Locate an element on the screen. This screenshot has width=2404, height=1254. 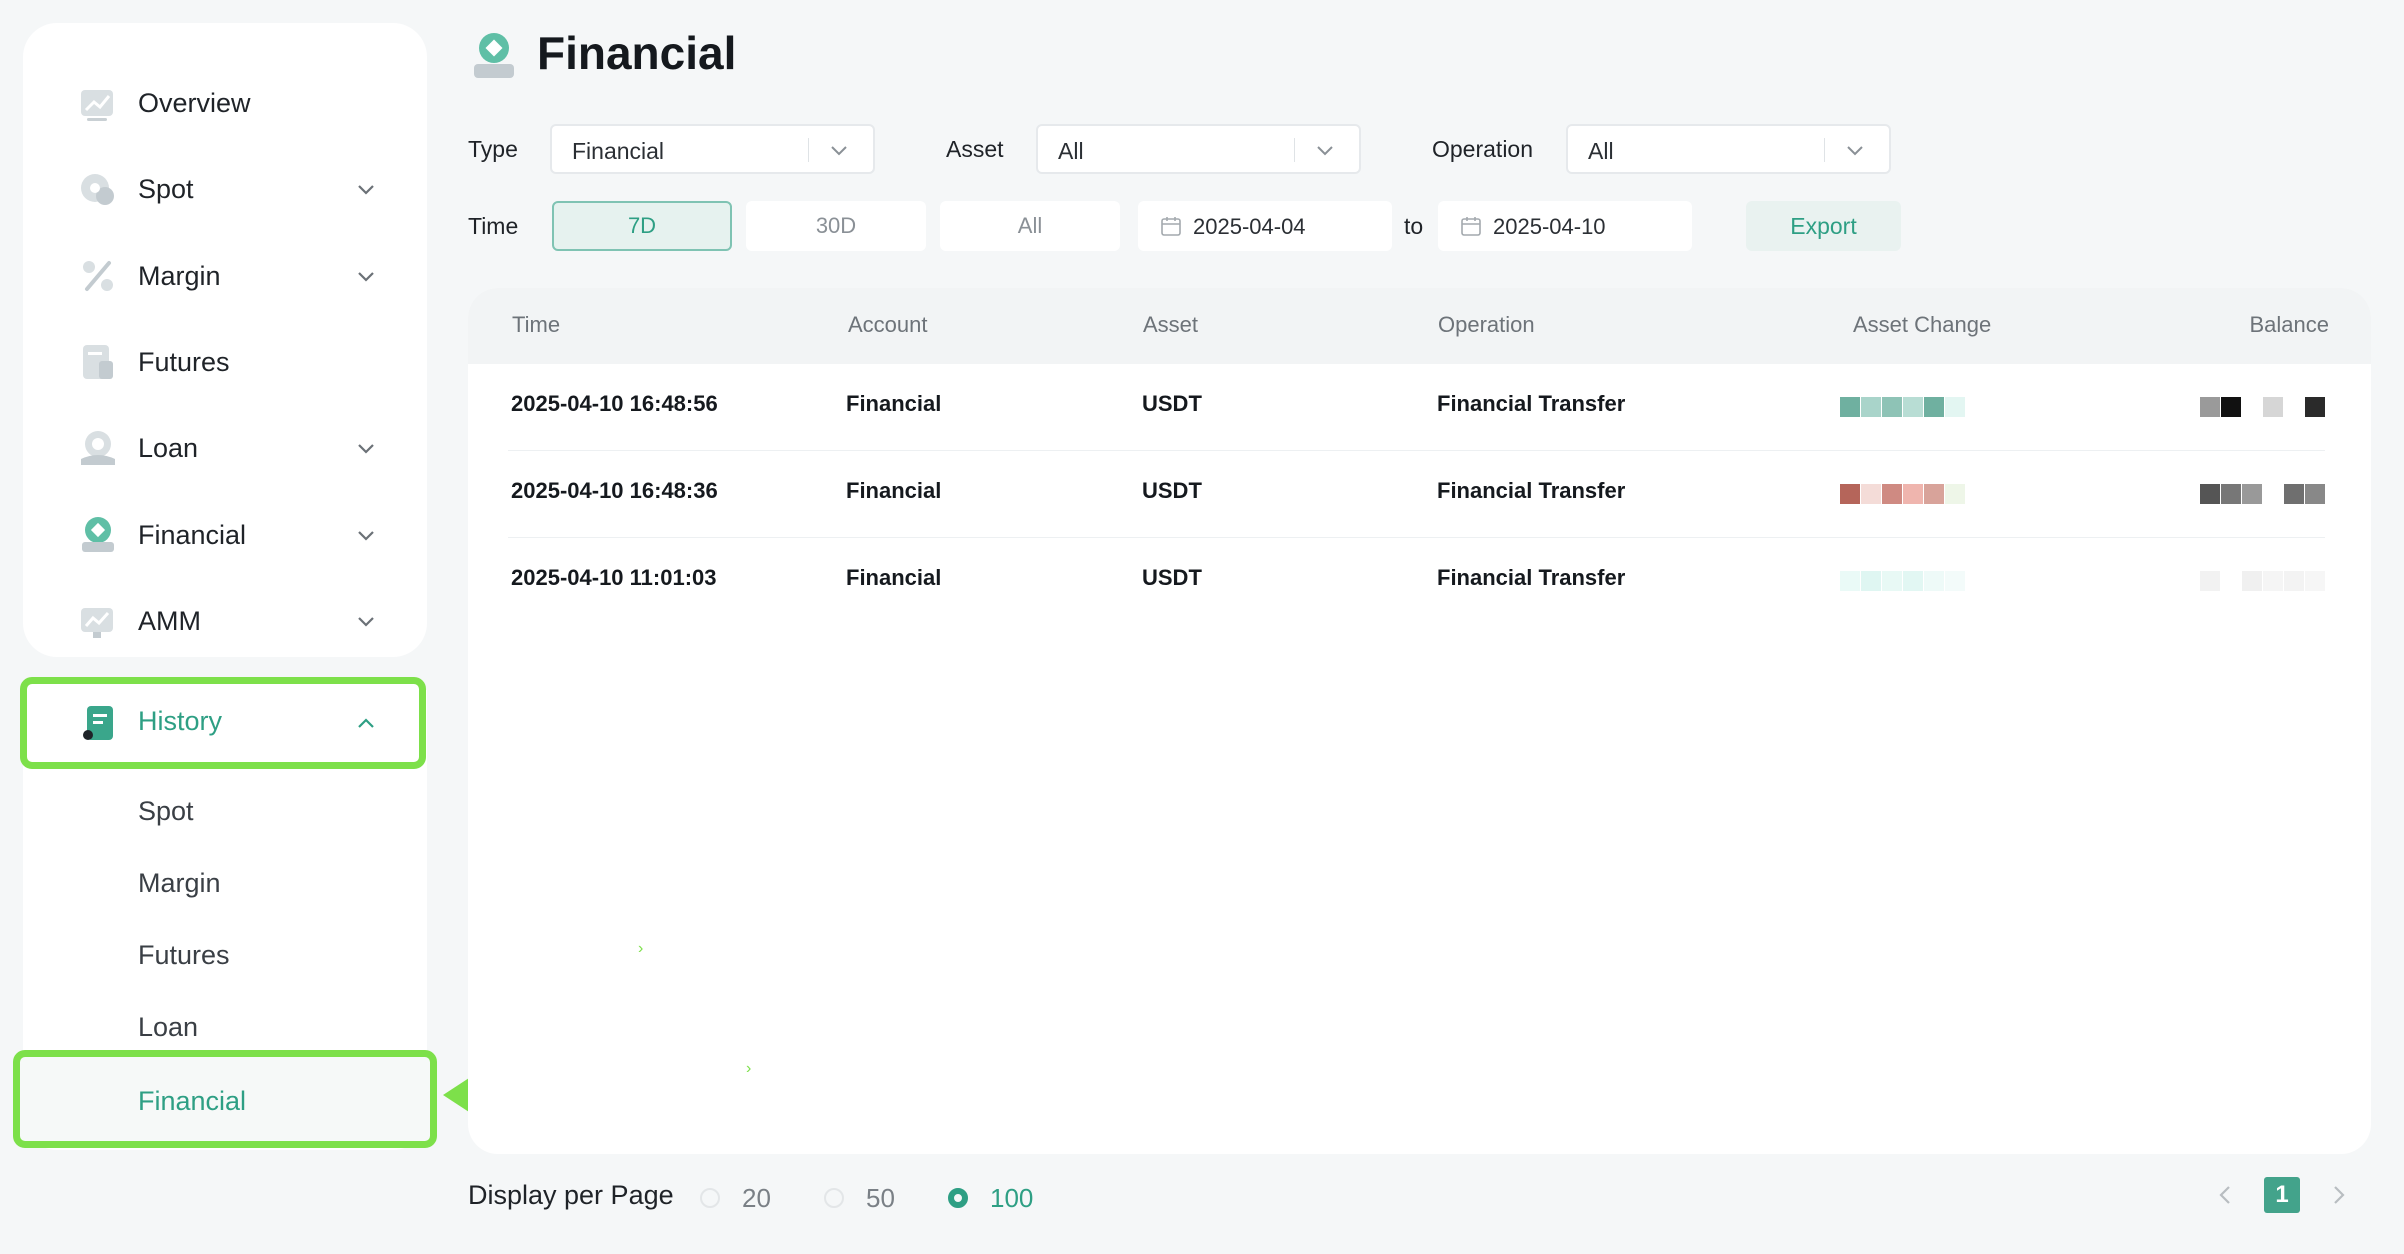
chart-icon is located at coordinates (97, 105).